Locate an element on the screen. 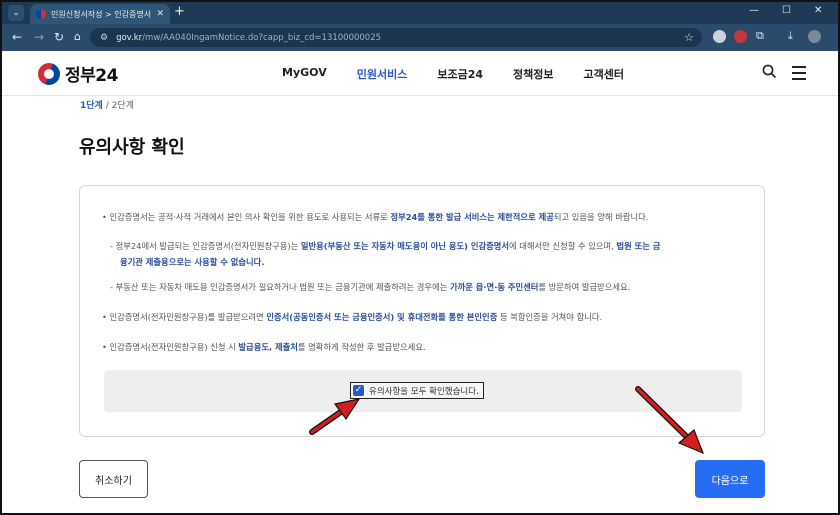  page-title: 유의사항 확인 is located at coordinates (132, 147).